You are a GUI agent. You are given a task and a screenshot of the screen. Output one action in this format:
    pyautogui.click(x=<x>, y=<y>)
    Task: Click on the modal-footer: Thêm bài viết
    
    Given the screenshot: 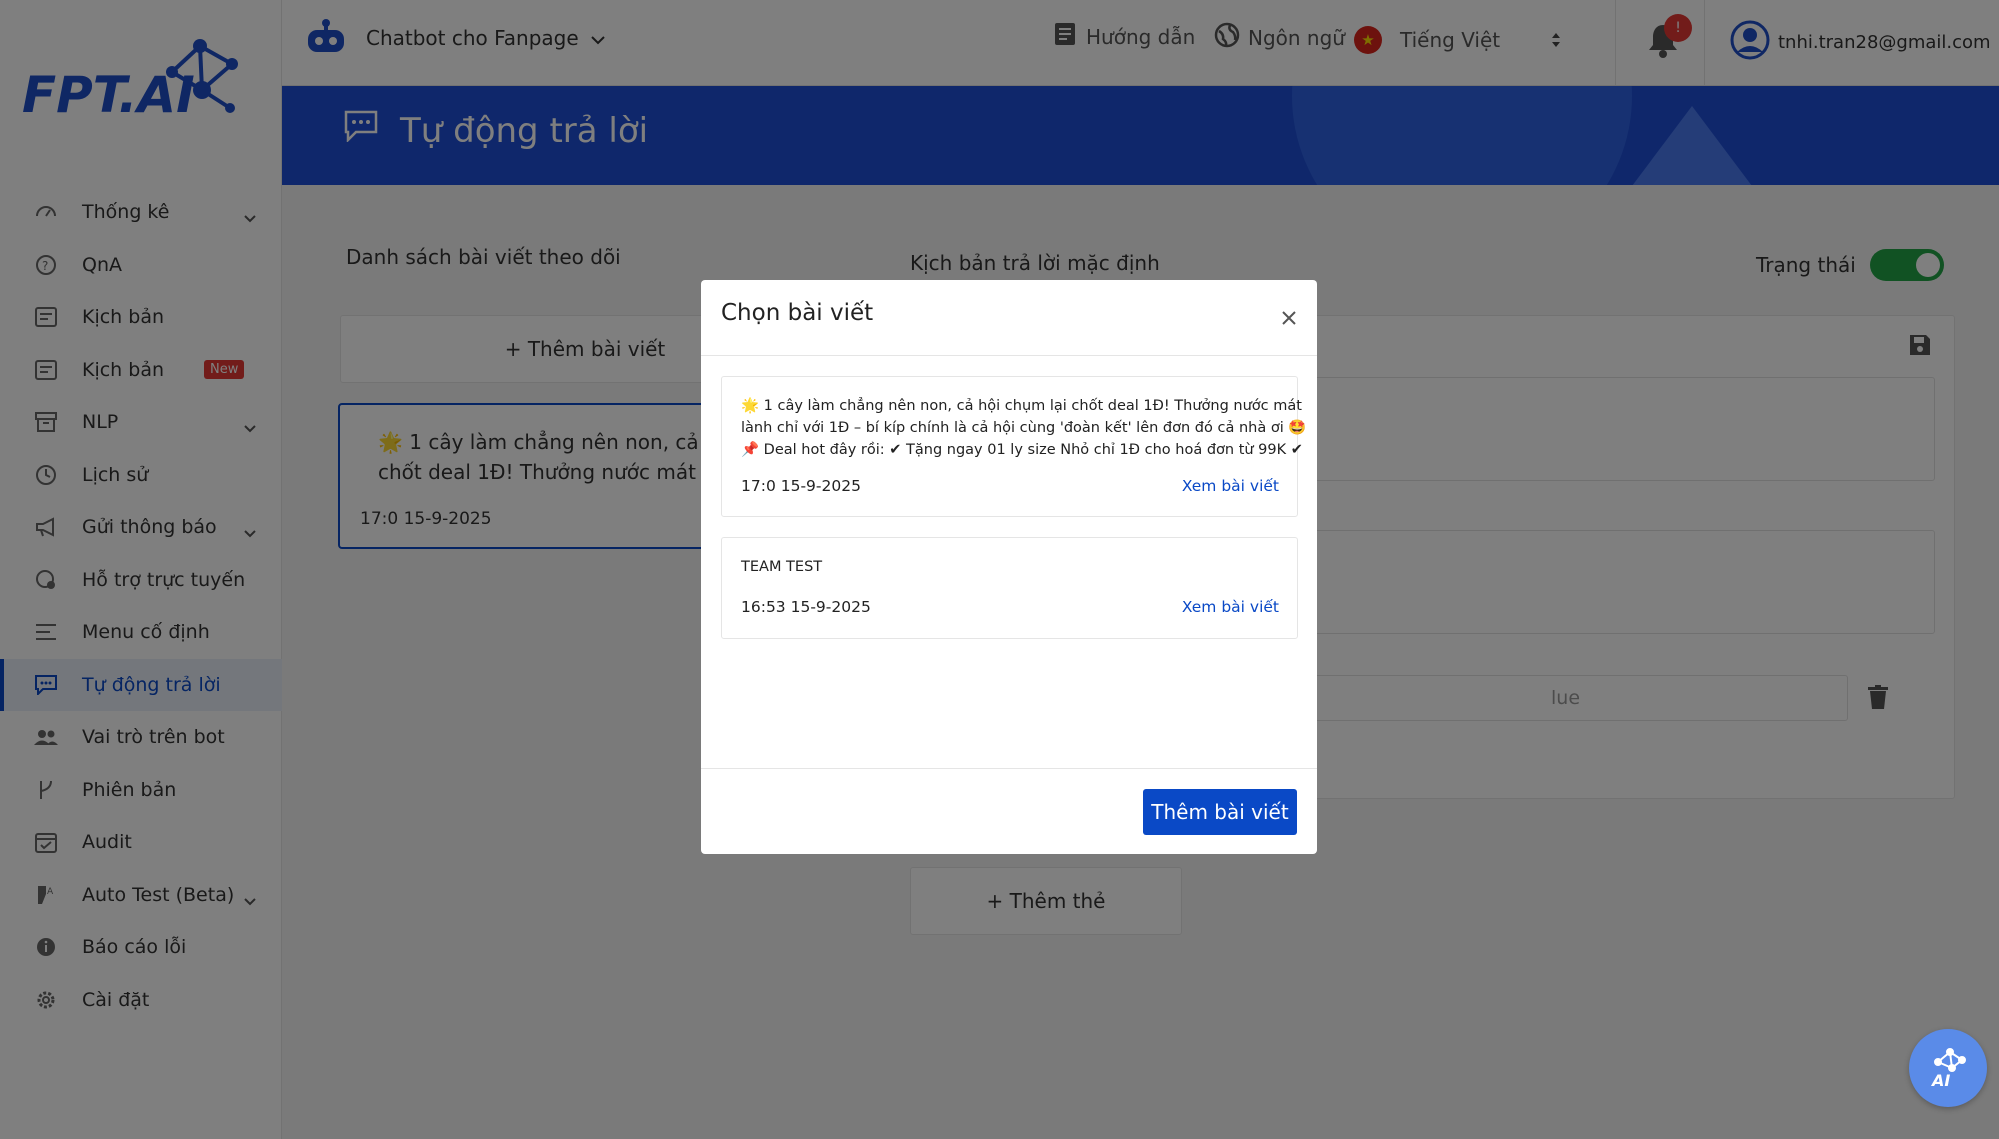 What is the action you would take?
    pyautogui.click(x=1009, y=811)
    